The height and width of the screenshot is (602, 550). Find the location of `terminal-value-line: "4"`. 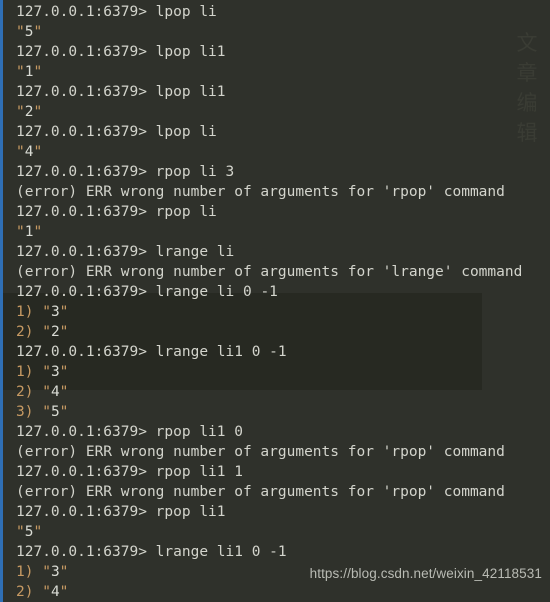

terminal-value-line: "4" is located at coordinates (283, 152).